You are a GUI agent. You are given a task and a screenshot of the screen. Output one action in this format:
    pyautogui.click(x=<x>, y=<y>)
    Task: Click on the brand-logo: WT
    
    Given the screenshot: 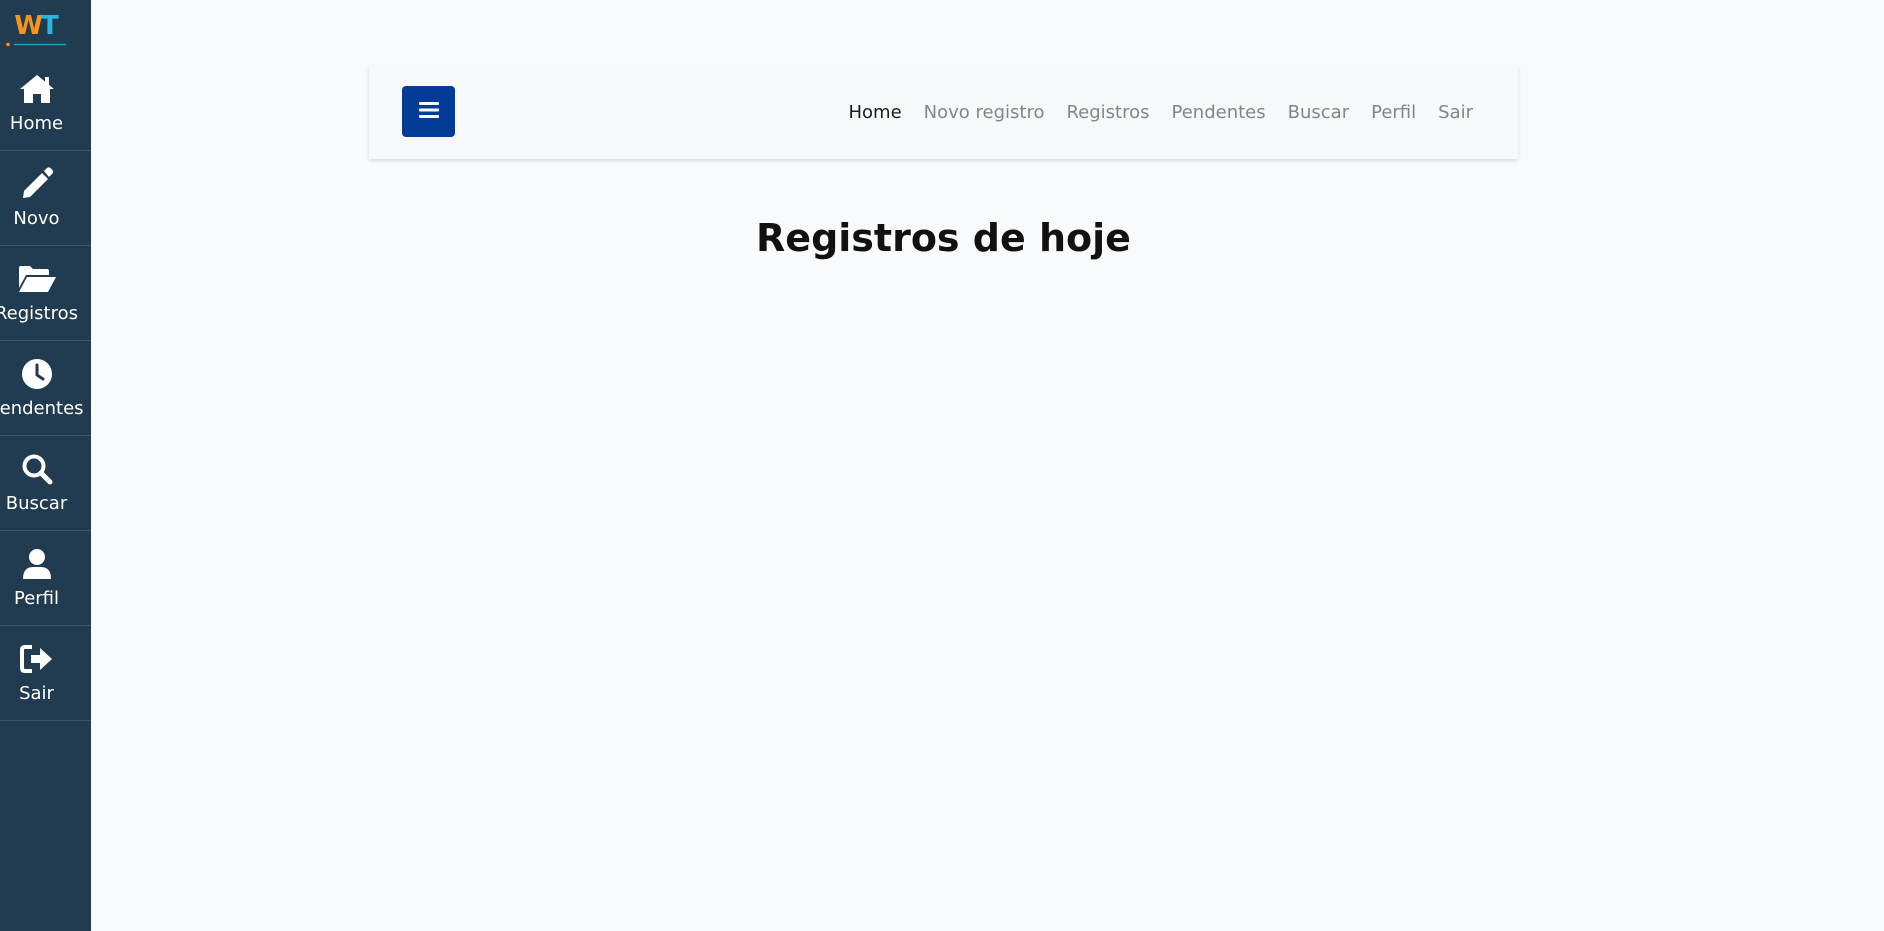 What is the action you would take?
    pyautogui.click(x=45, y=28)
    